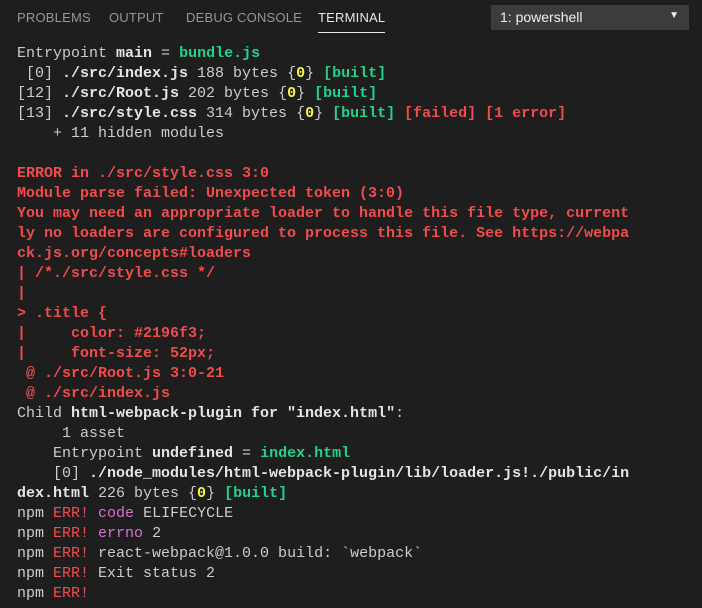 The height and width of the screenshot is (608, 702). I want to click on terminal-text: :, so click(400, 413).